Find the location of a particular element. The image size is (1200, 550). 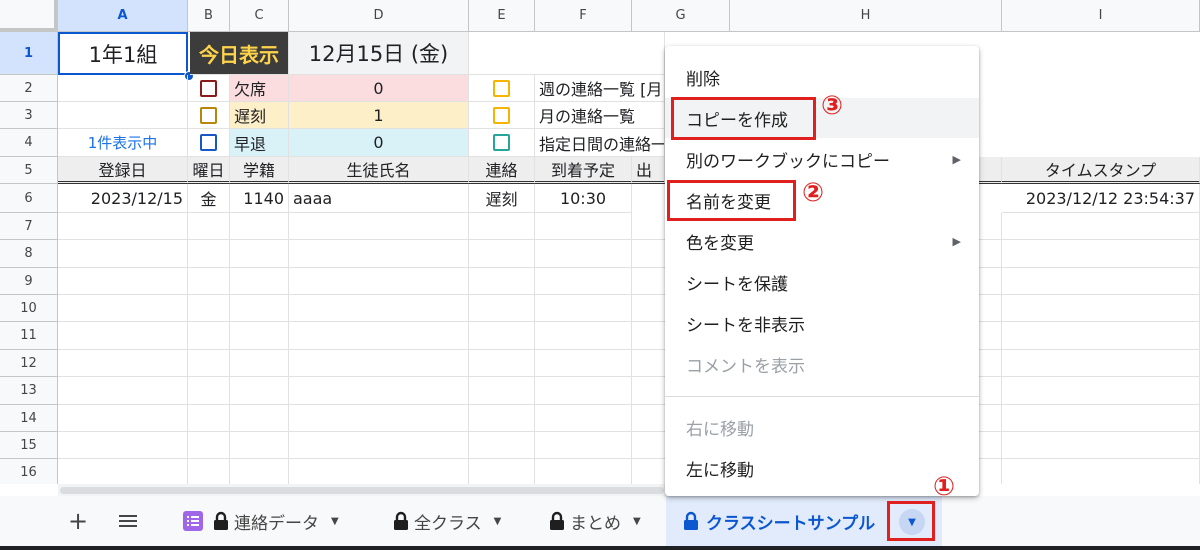

range-report-checkbox-cell is located at coordinates (502, 143).